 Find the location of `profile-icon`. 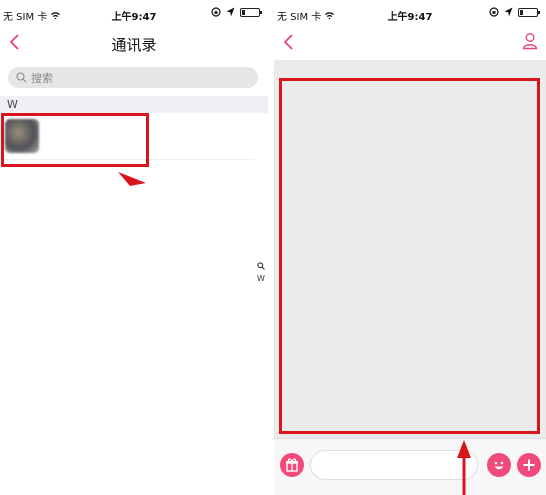

profile-icon is located at coordinates (530, 41).